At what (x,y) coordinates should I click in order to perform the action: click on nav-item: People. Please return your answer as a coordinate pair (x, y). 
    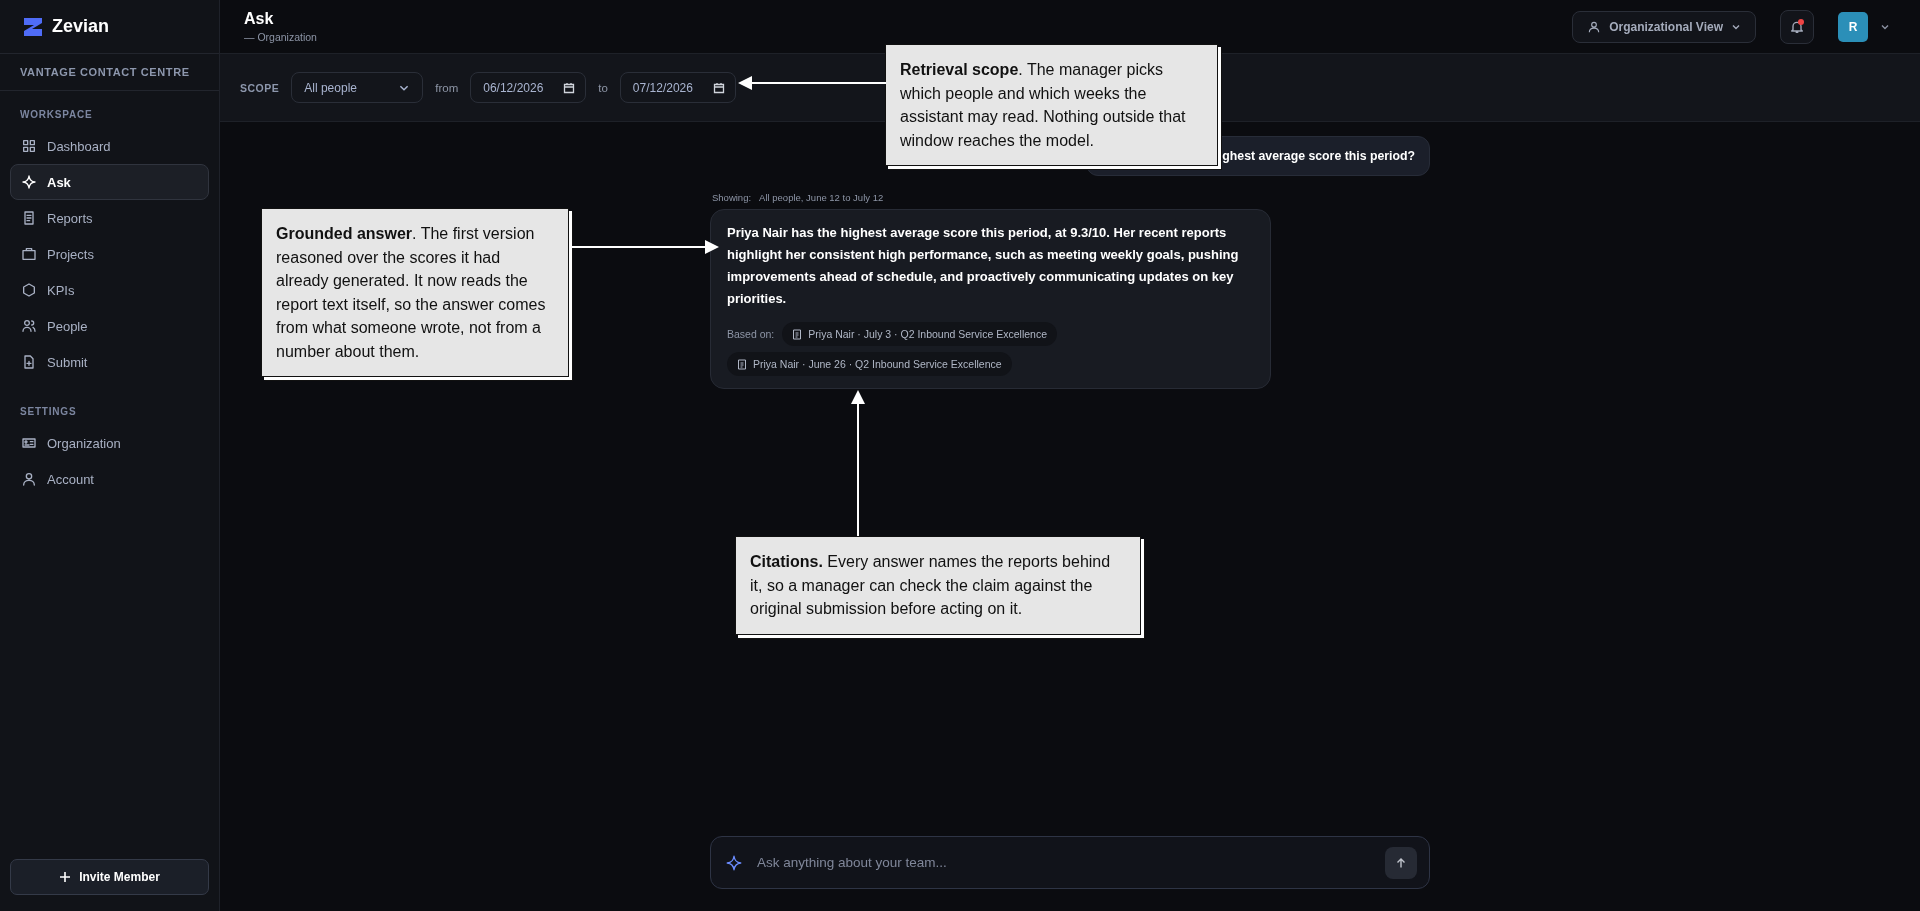
    Looking at the image, I should click on (109, 326).